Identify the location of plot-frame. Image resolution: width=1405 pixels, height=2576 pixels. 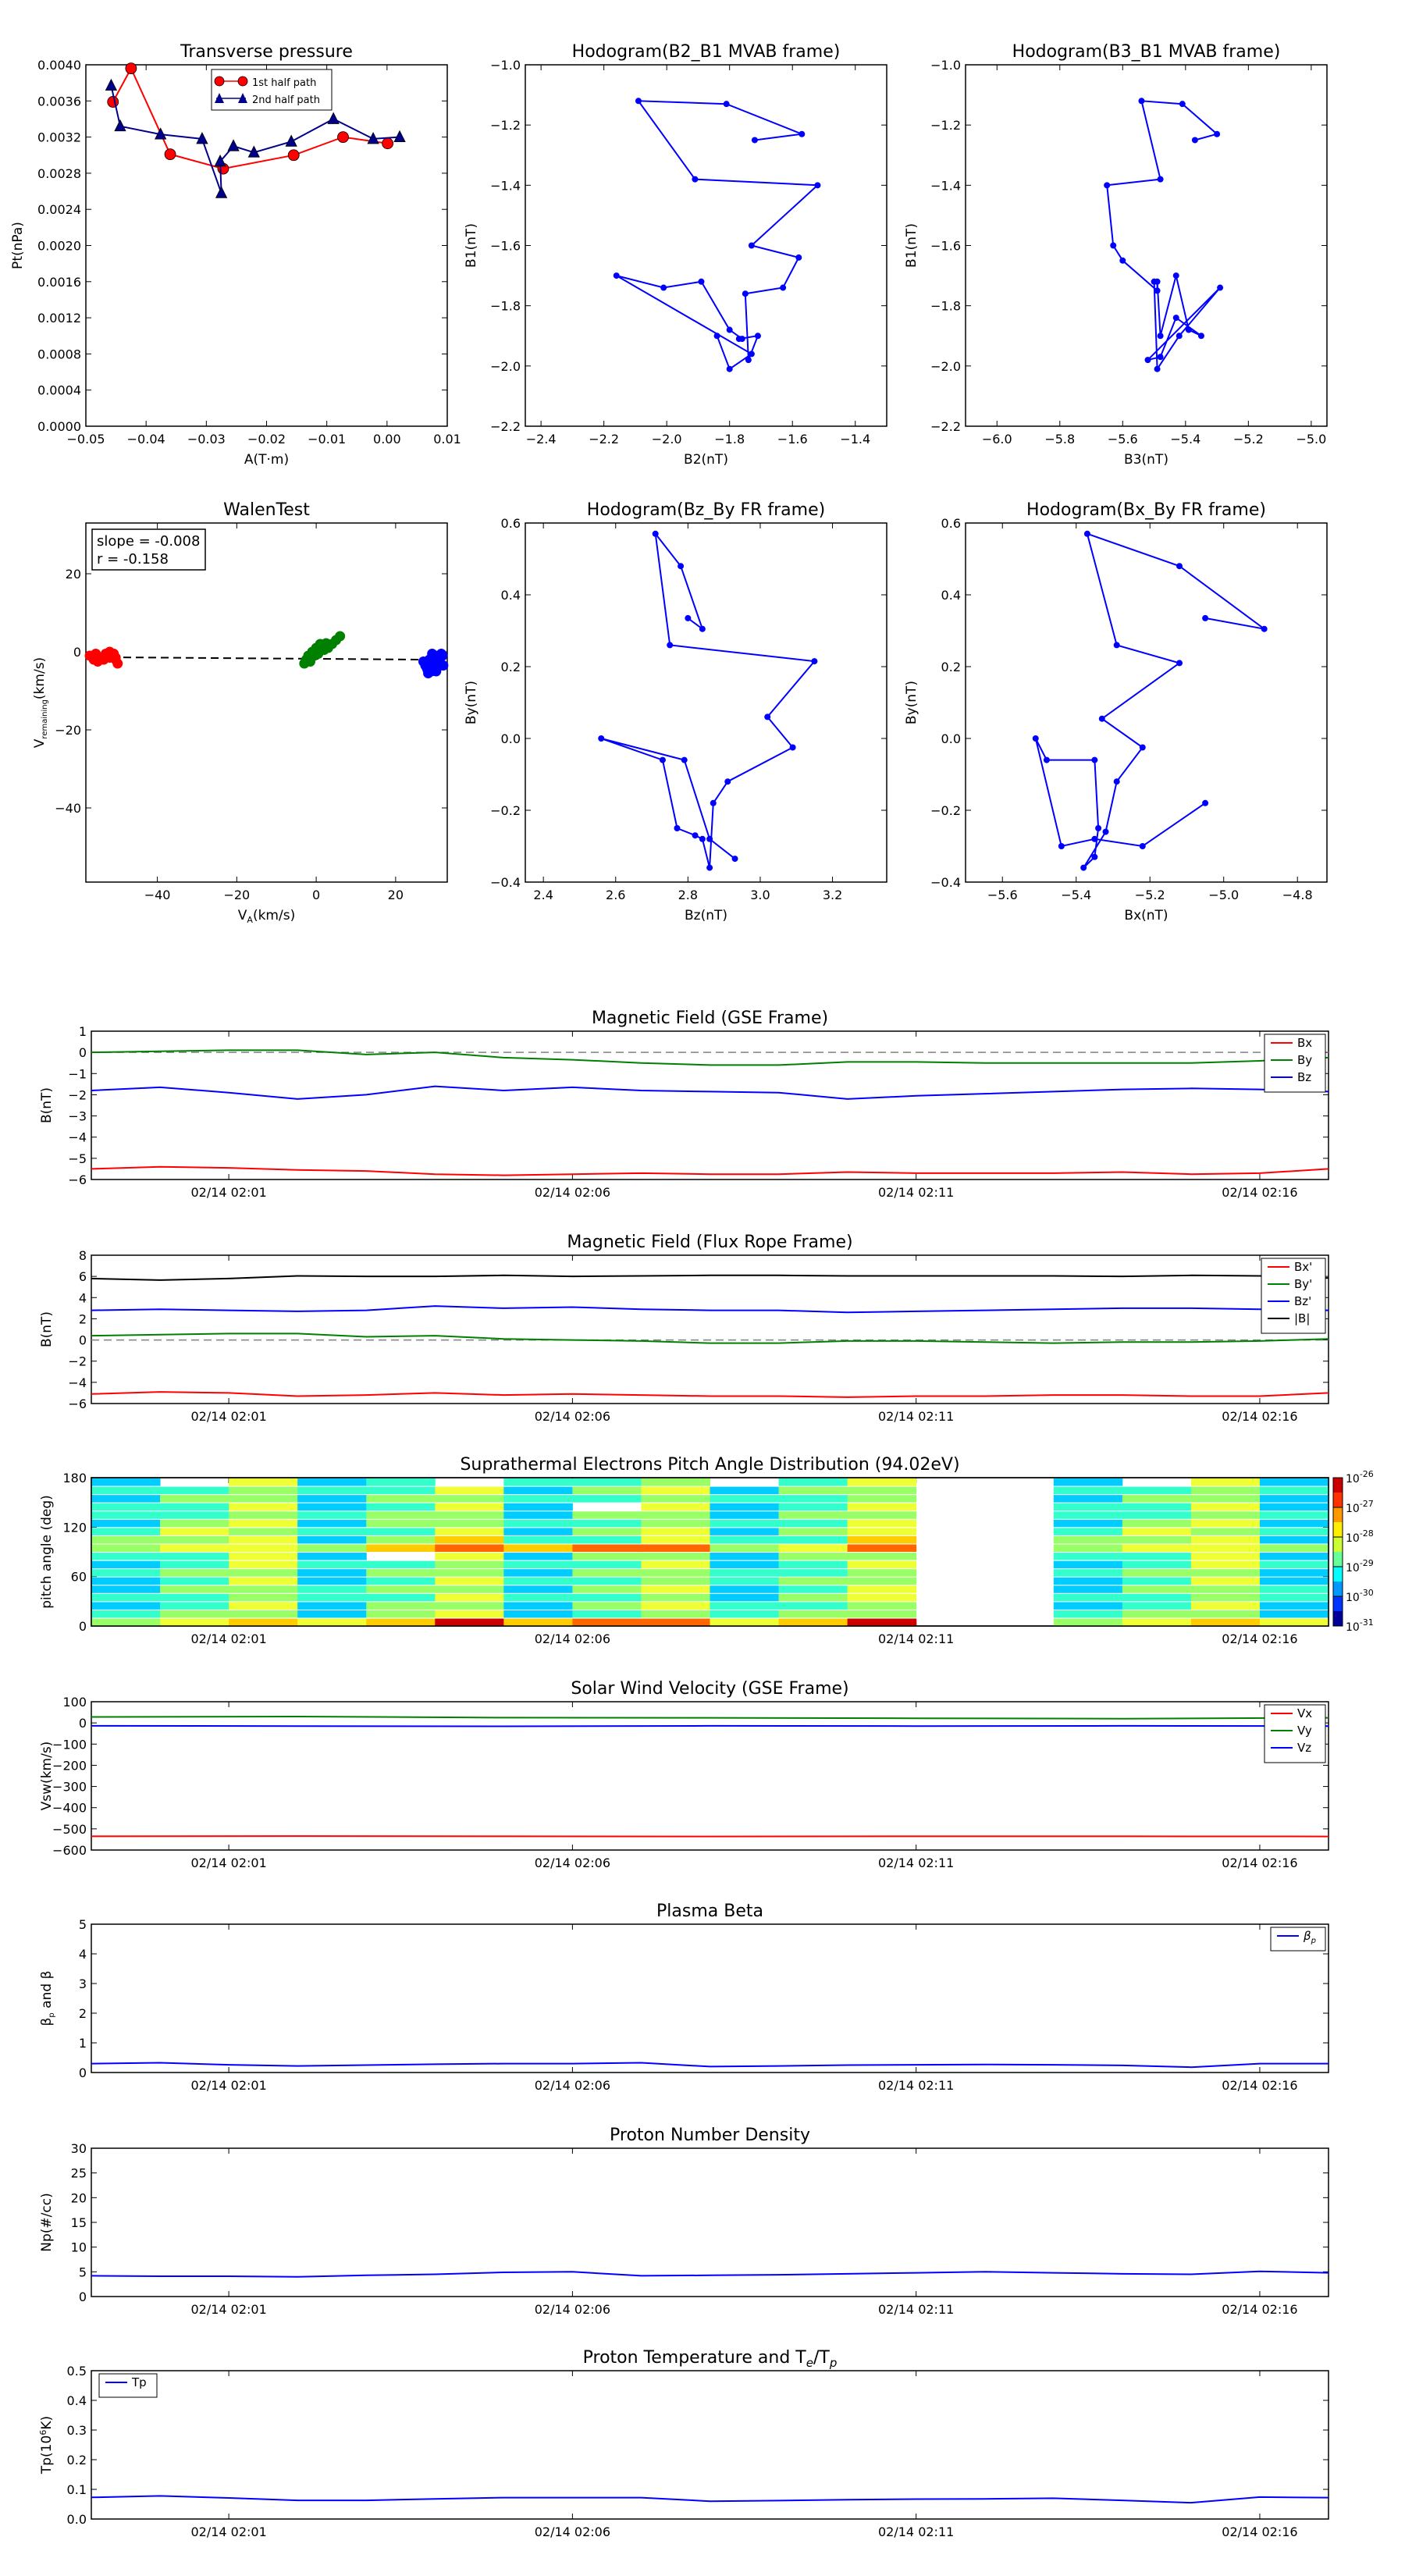
(710, 1998).